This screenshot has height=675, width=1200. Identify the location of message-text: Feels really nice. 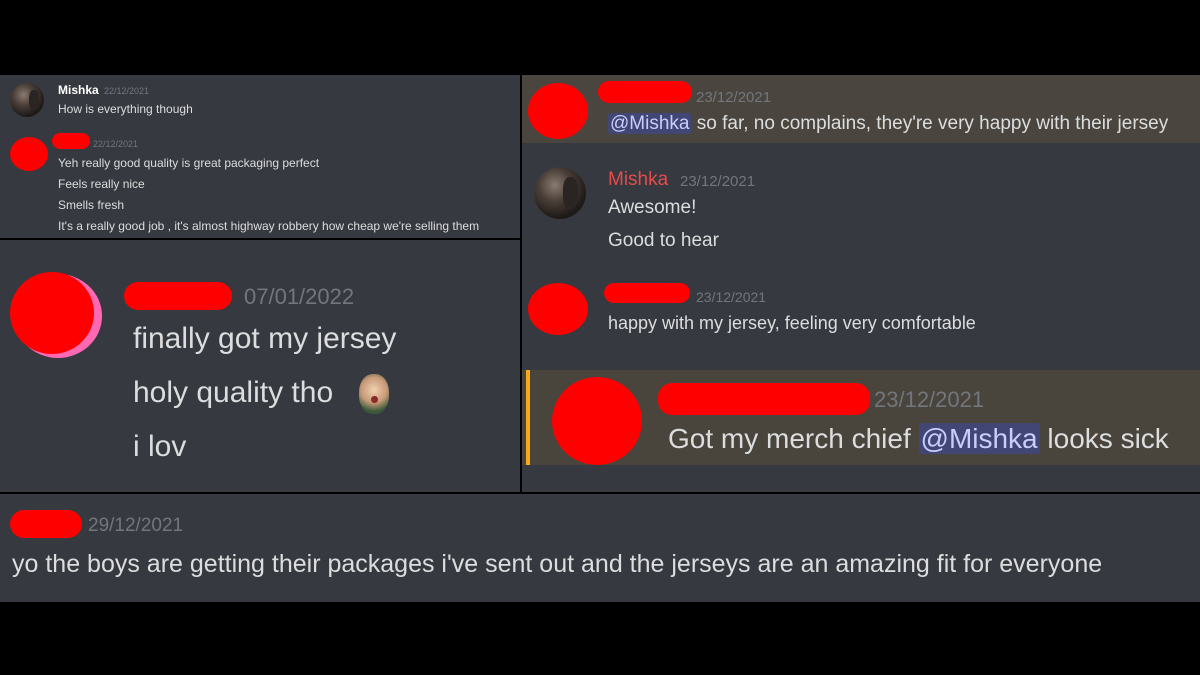
(101, 184).